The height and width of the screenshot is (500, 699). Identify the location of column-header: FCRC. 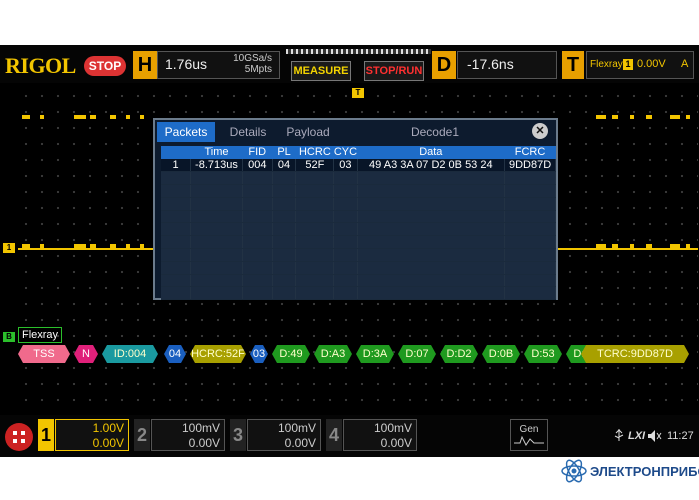
(530, 152).